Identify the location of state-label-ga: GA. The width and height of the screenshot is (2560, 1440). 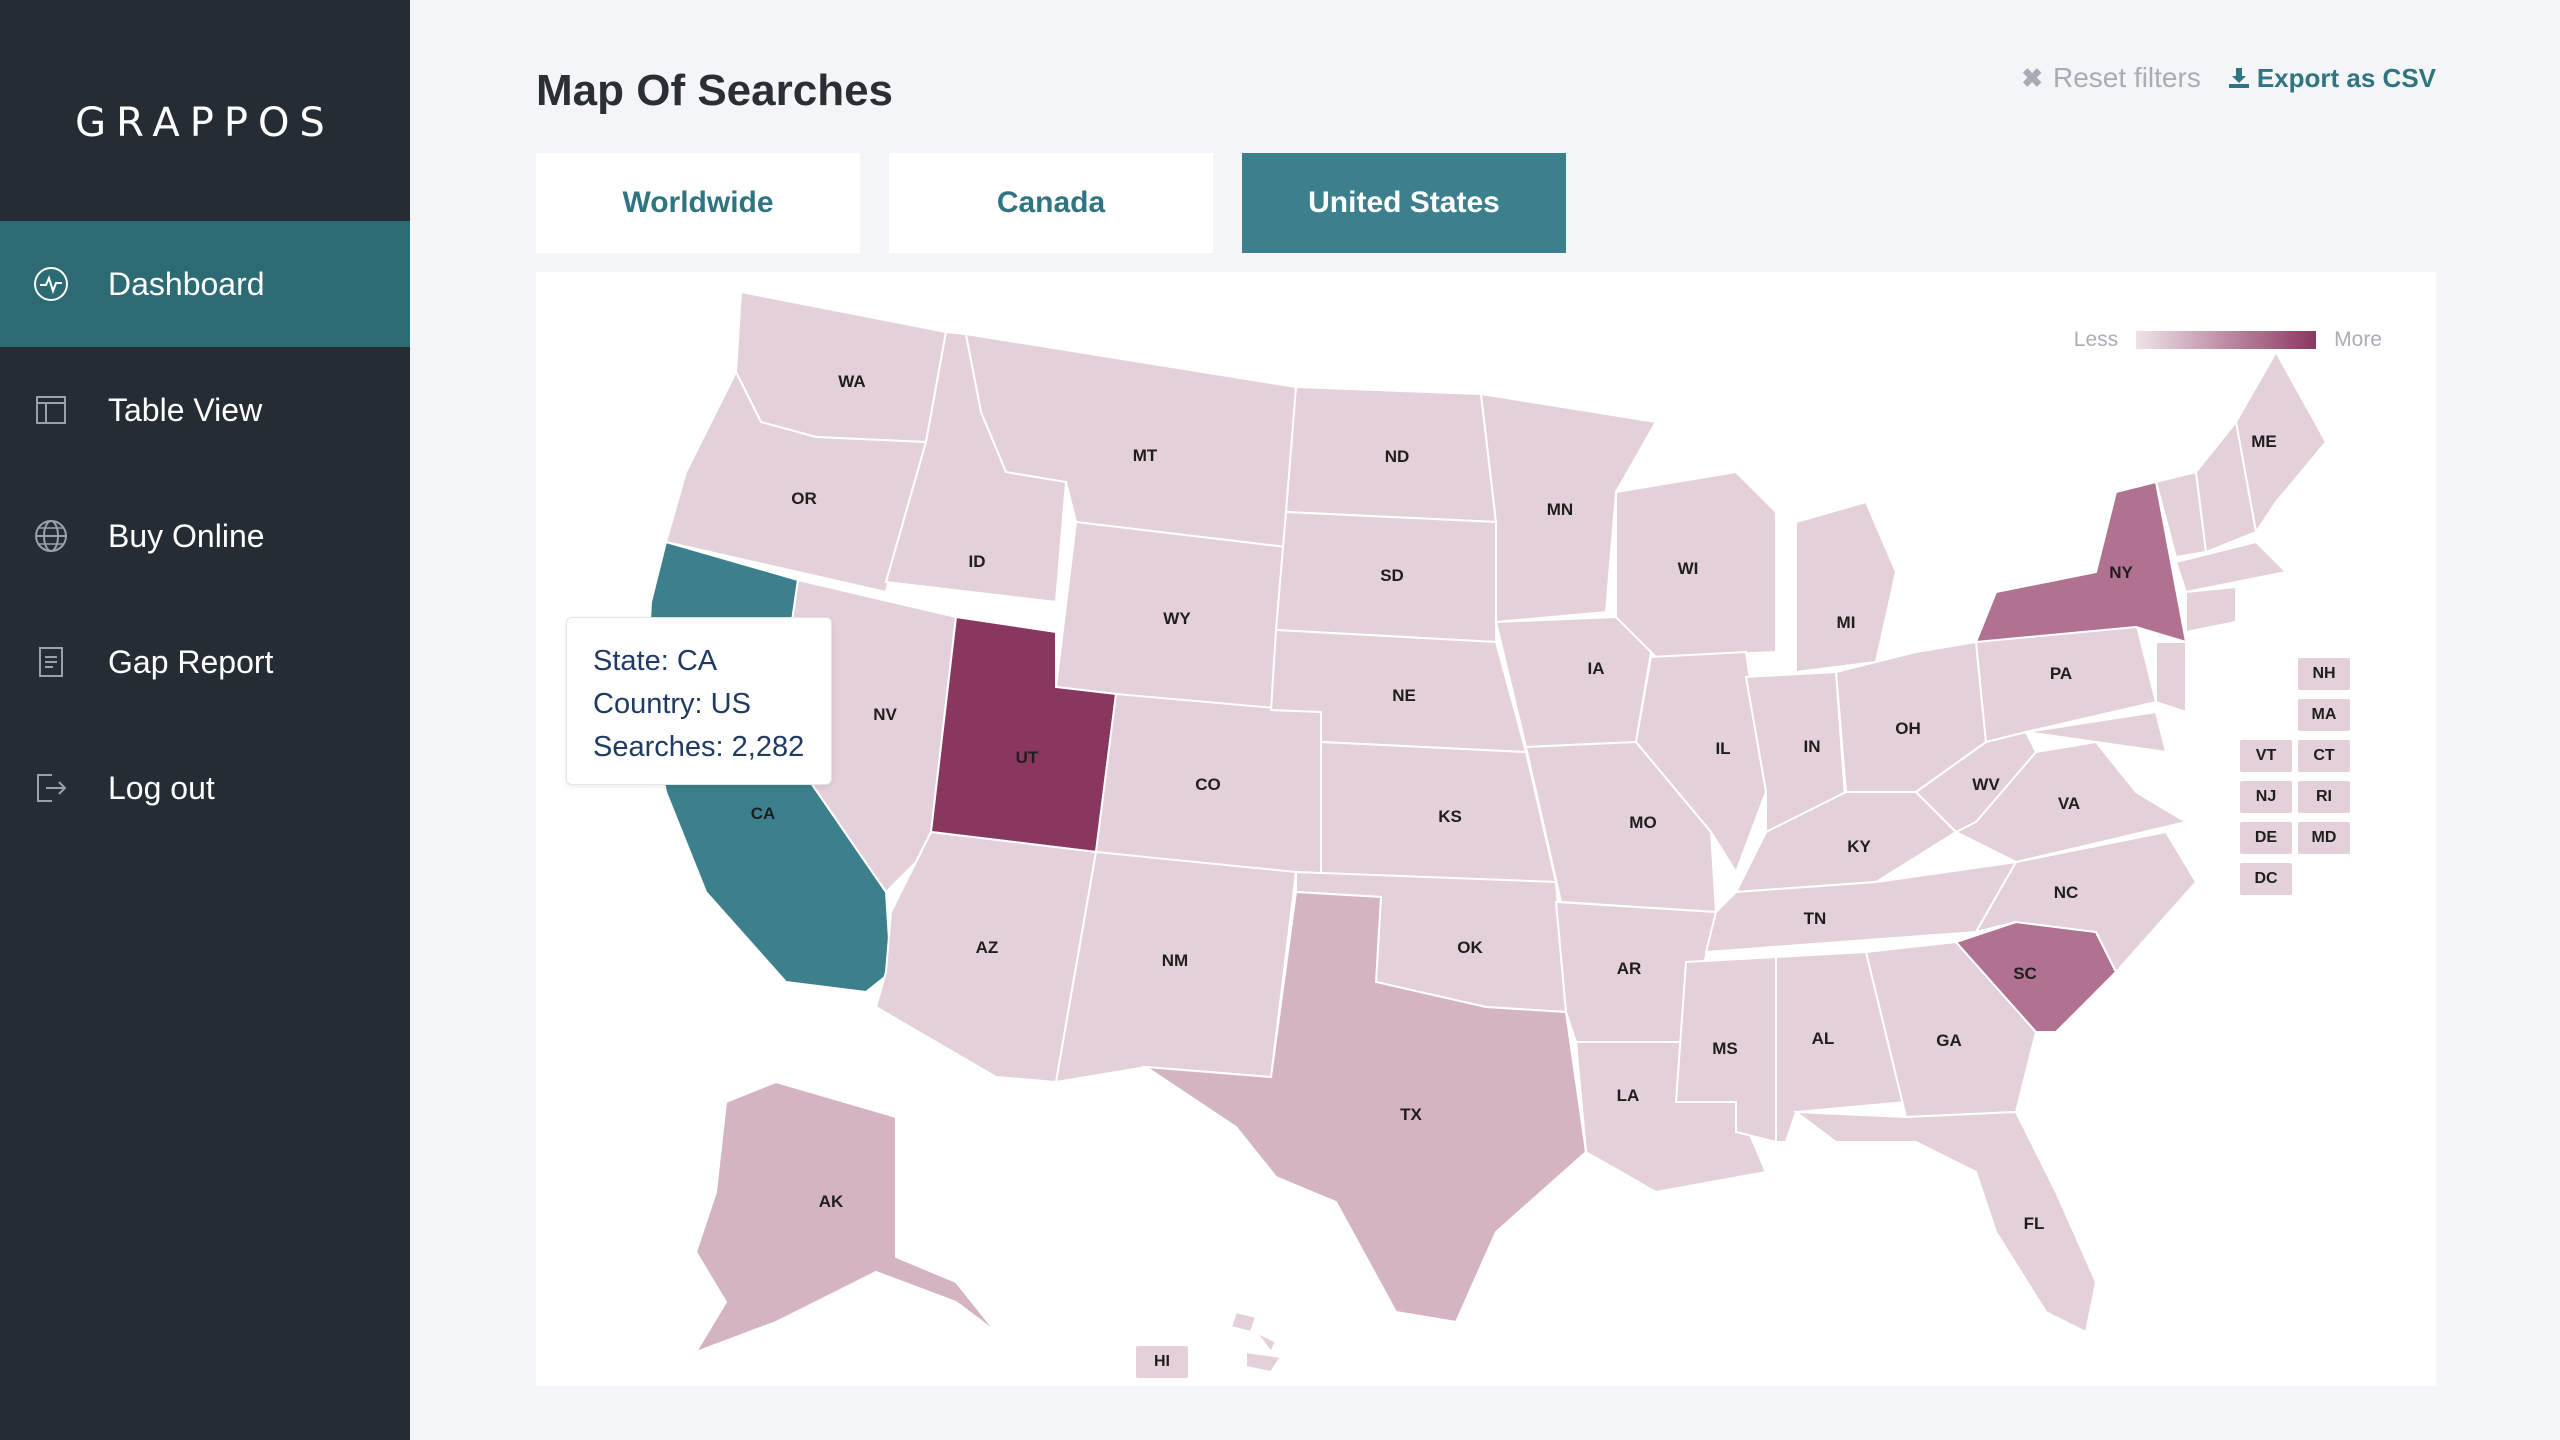
(1949, 1040).